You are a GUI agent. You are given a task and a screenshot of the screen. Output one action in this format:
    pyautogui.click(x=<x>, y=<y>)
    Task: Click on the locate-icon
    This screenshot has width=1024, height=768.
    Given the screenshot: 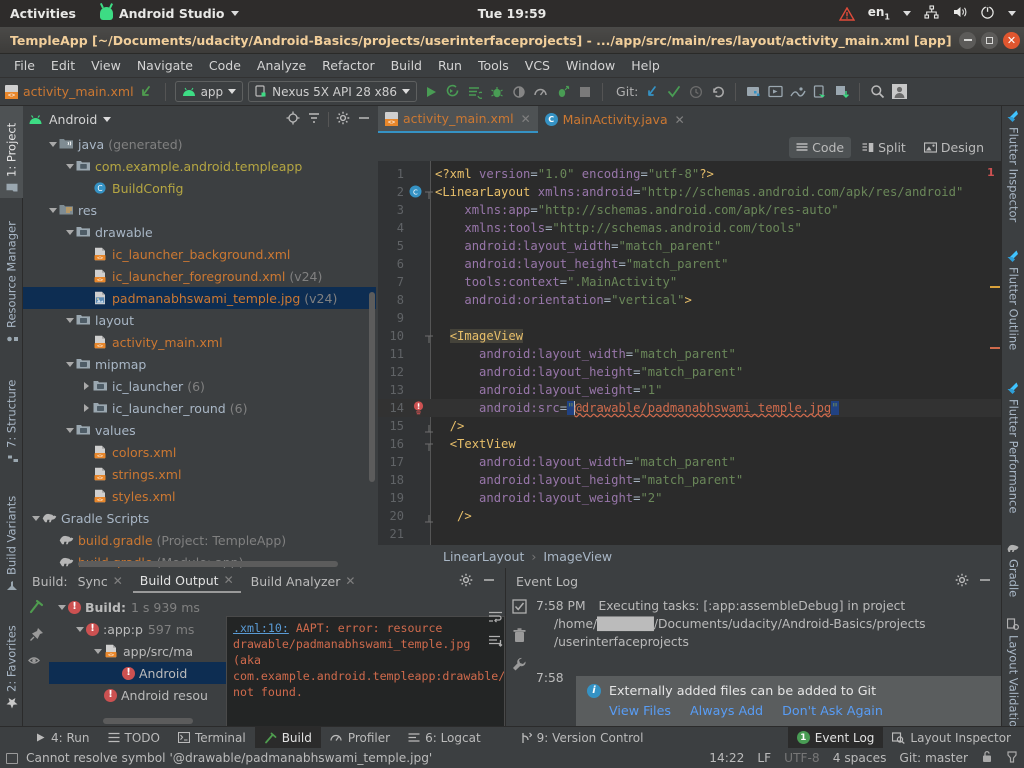 What is the action you would take?
    pyautogui.click(x=293, y=119)
    